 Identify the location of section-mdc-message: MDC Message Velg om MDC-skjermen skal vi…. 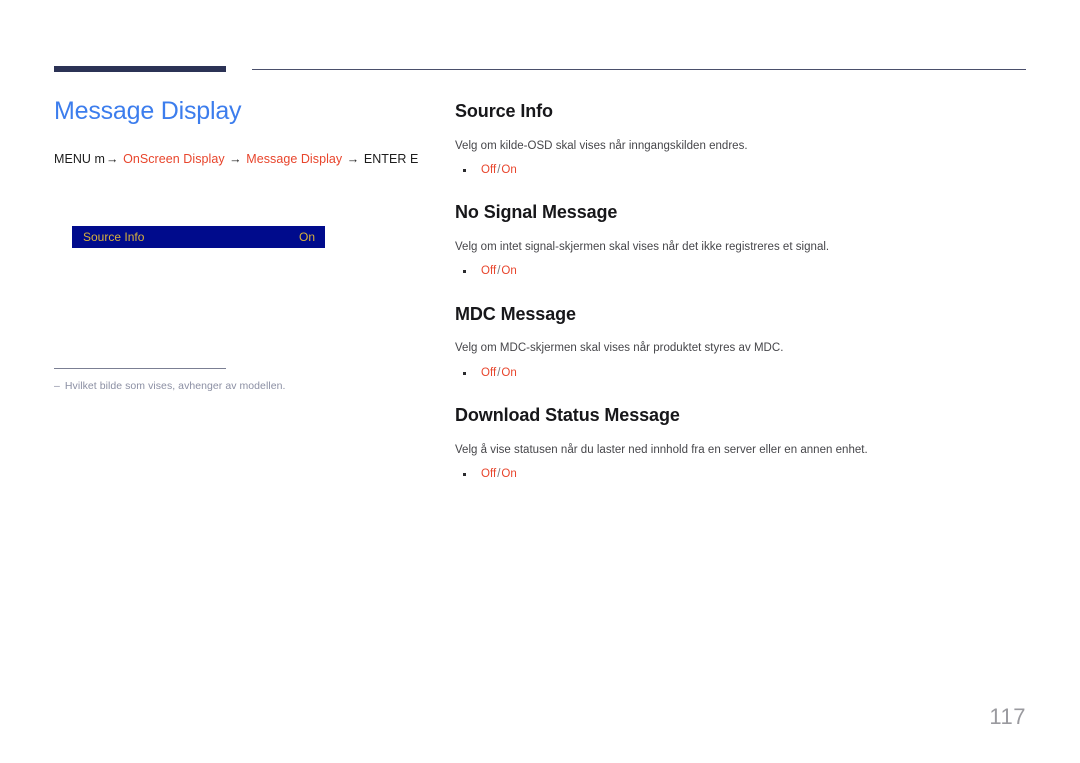
(742, 341).